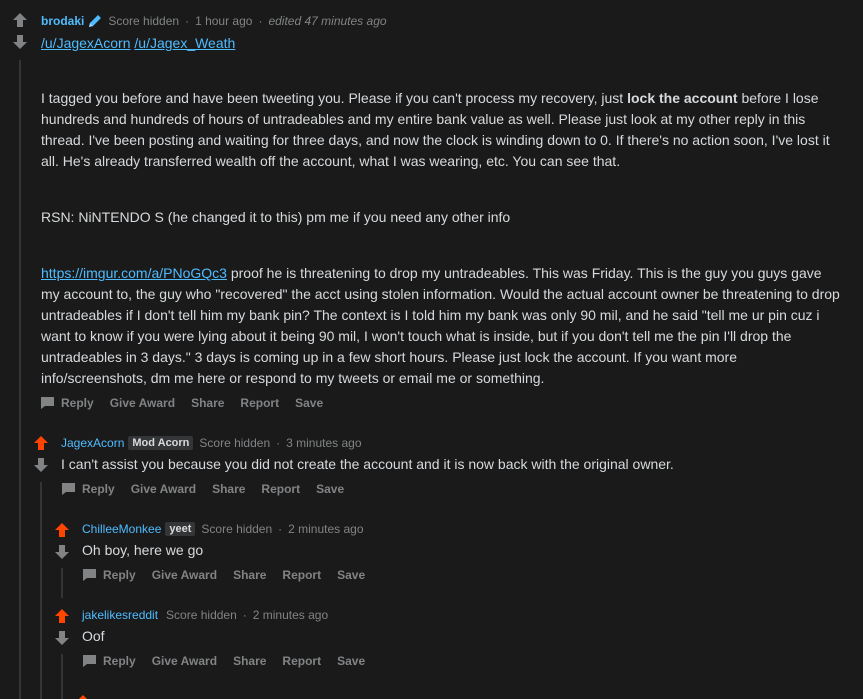  I want to click on comment-body: Oof, so click(462, 636).